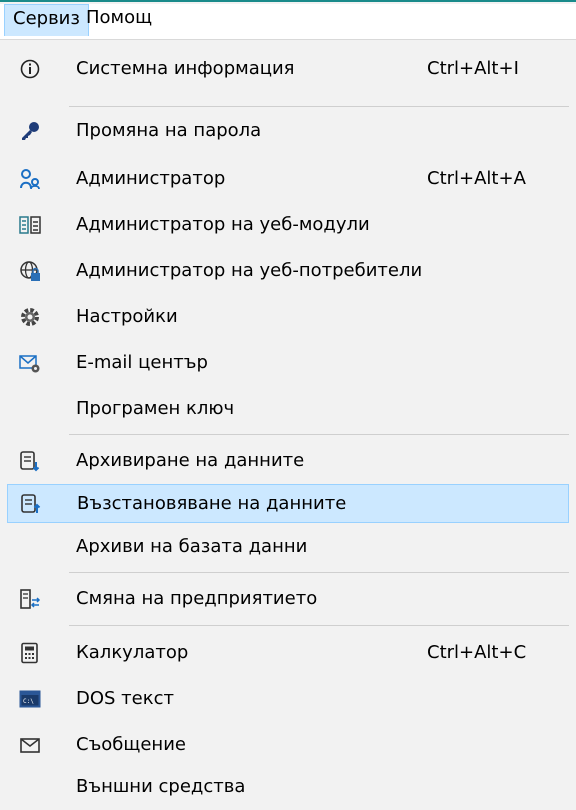 The width and height of the screenshot is (576, 810). What do you see at coordinates (30, 131) in the screenshot?
I see `key-icon` at bounding box center [30, 131].